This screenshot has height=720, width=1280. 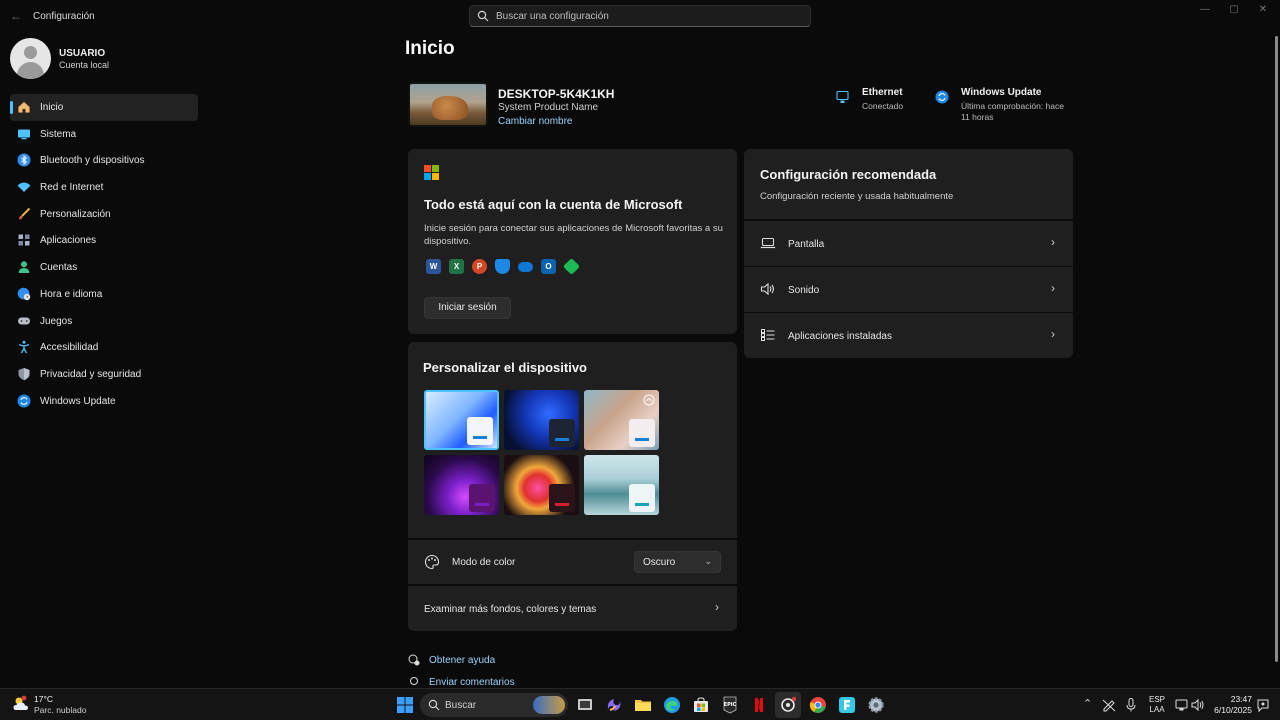 I want to click on powerpoint-icon: P, so click(x=479, y=266).